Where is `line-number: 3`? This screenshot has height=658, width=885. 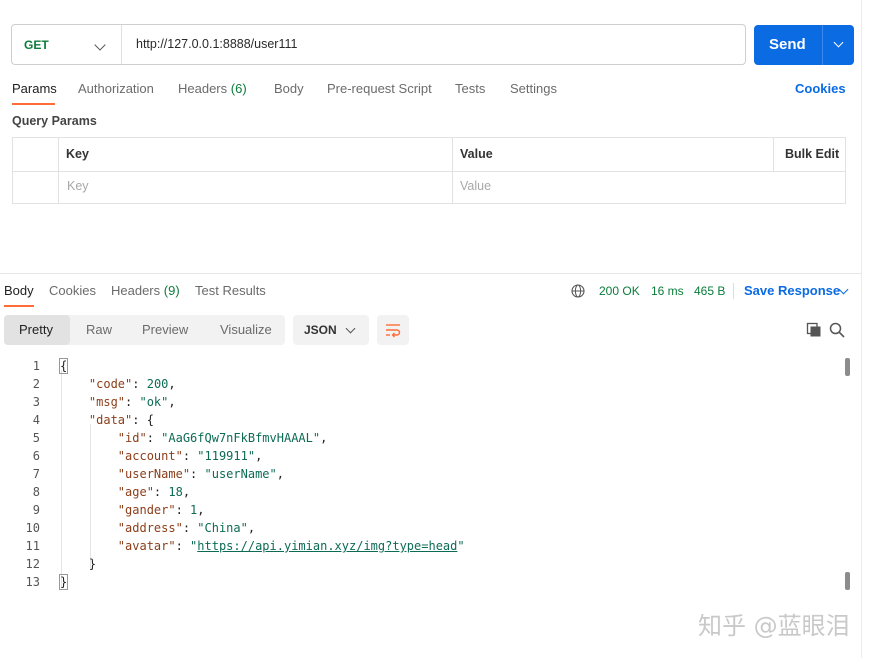 line-number: 3 is located at coordinates (36, 402).